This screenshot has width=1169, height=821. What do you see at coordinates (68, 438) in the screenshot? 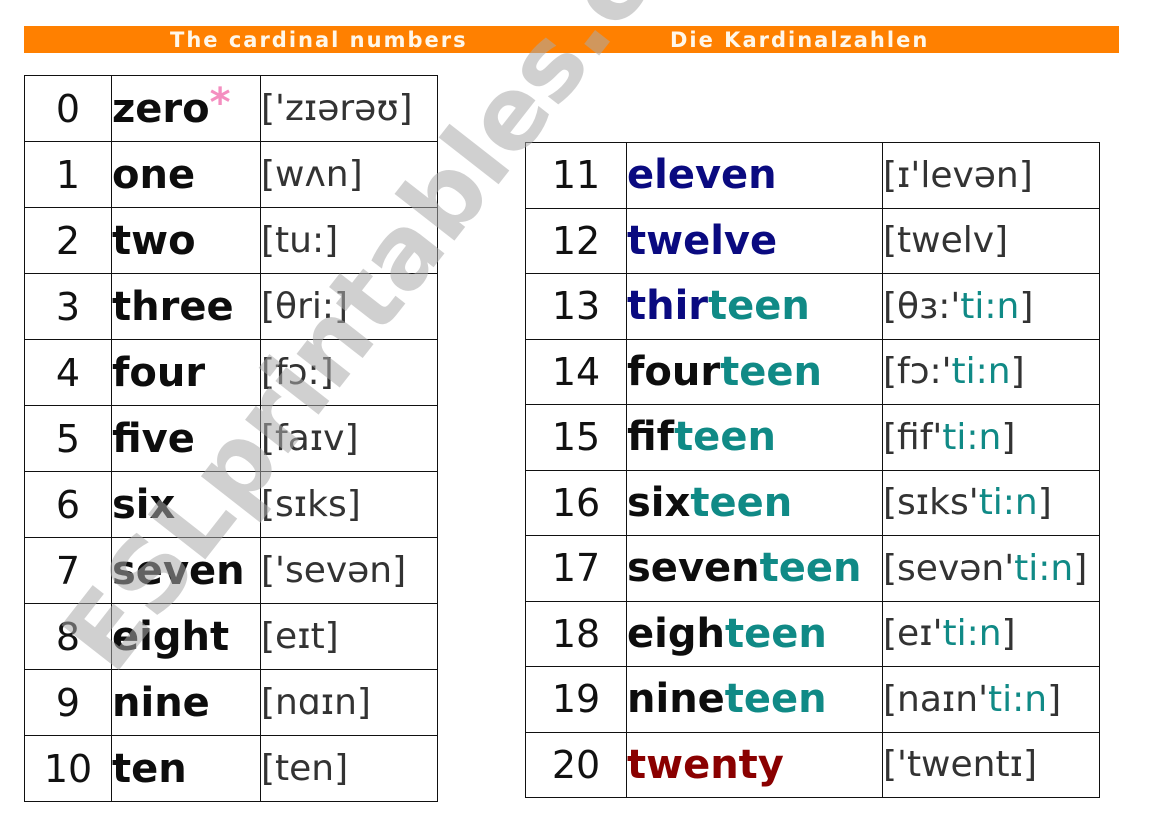
I see `number-cell: 5` at bounding box center [68, 438].